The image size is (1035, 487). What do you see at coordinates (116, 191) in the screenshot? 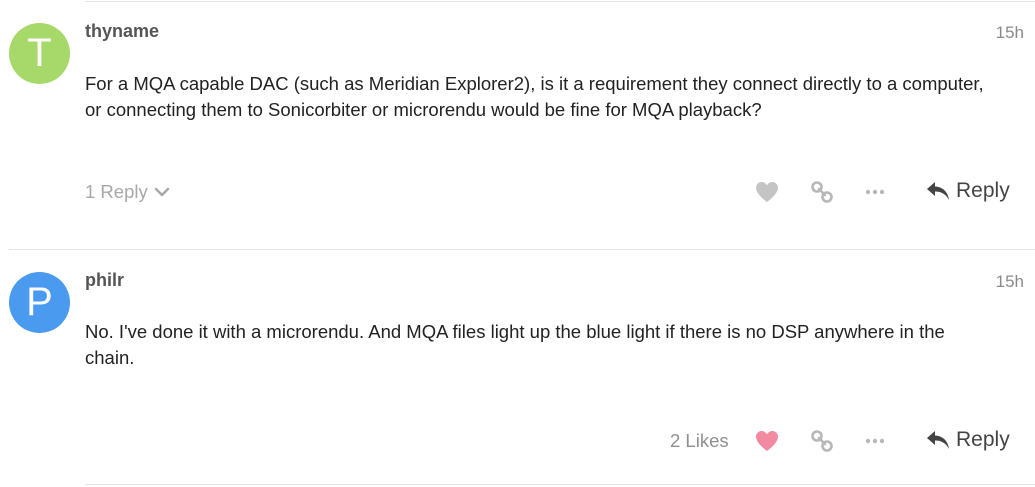
I see `replies-label: 1 Reply` at bounding box center [116, 191].